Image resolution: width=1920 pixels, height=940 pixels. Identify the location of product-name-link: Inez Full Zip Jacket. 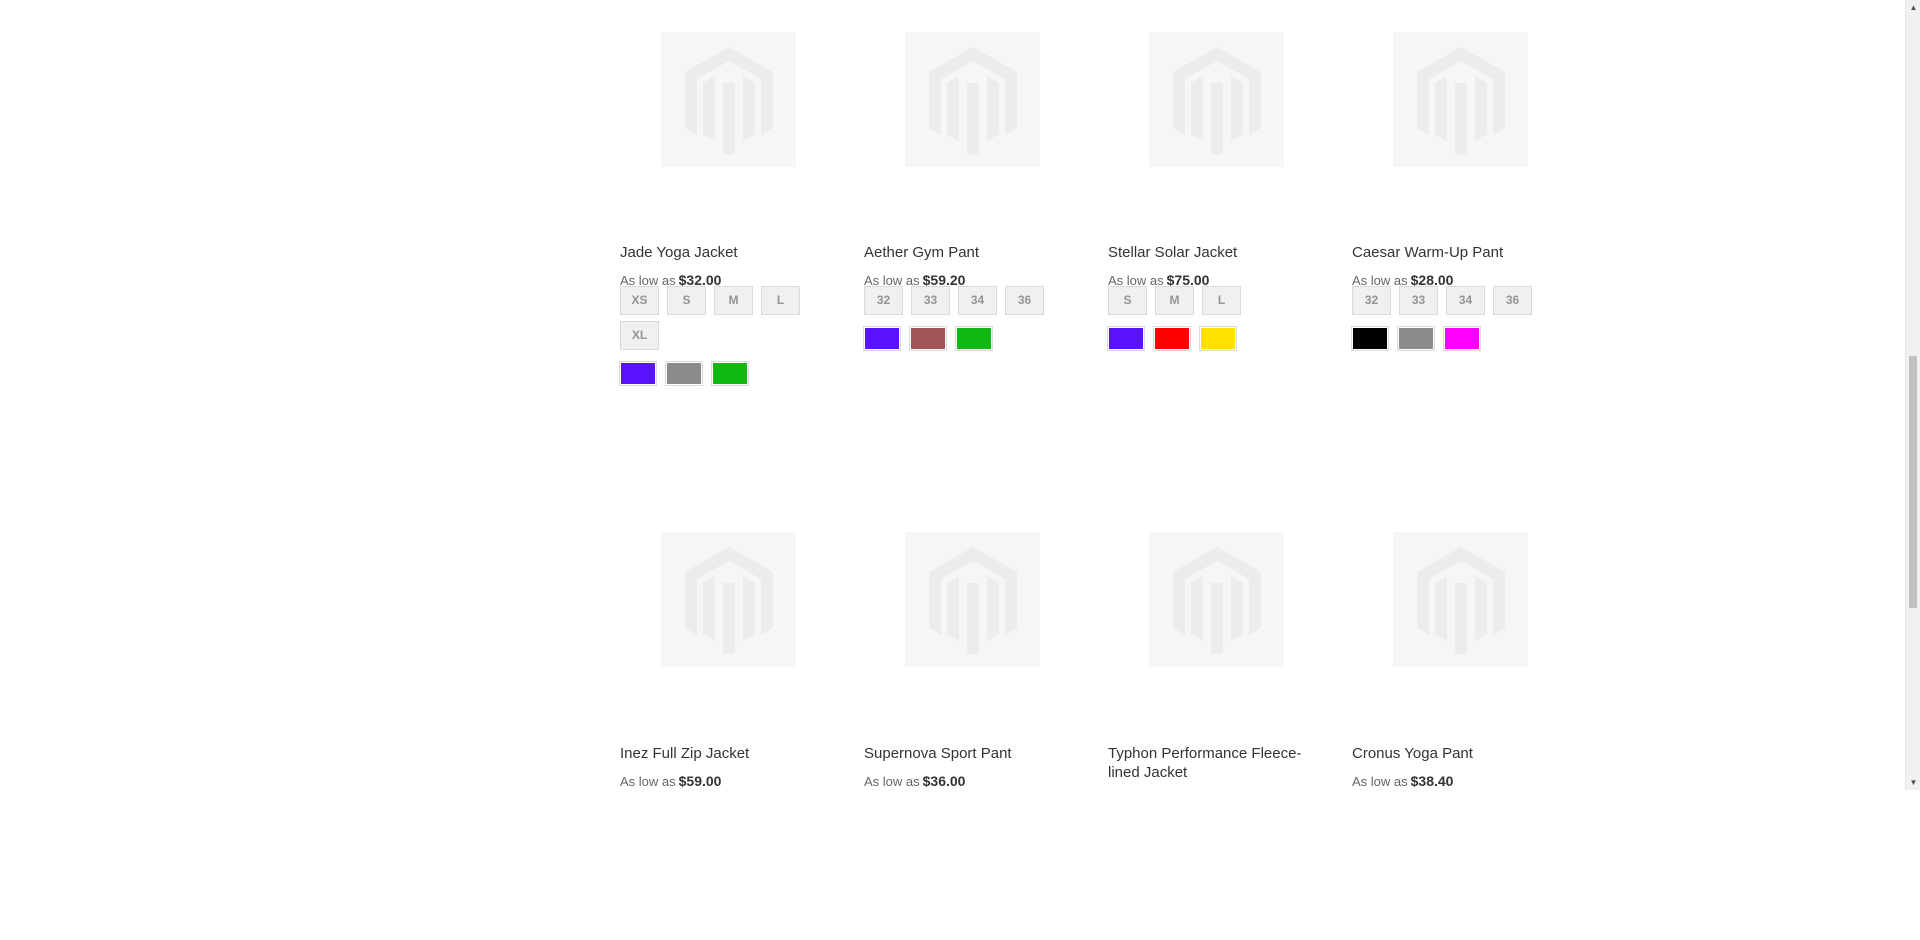
(717, 753).